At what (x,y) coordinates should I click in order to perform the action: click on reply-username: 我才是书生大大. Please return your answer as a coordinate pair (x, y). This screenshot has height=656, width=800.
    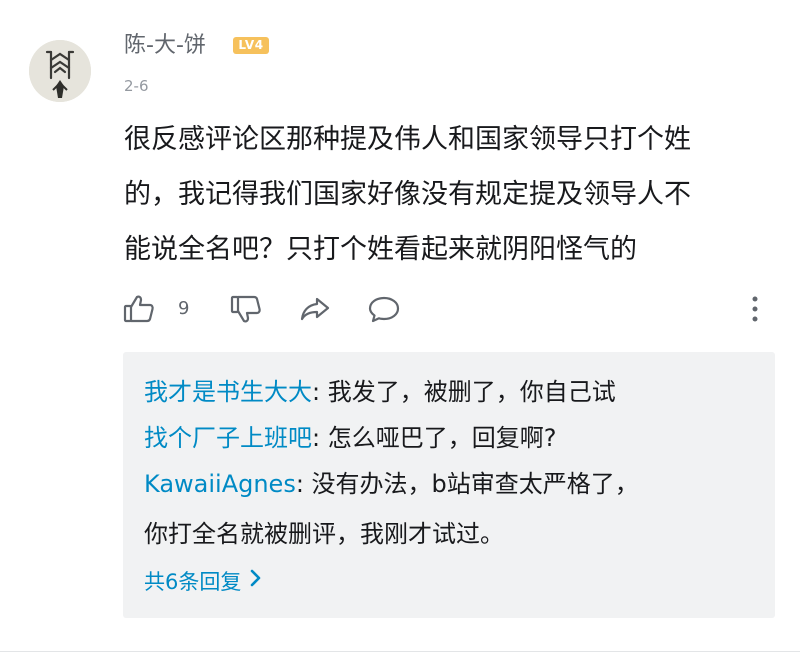
    Looking at the image, I should click on (228, 392).